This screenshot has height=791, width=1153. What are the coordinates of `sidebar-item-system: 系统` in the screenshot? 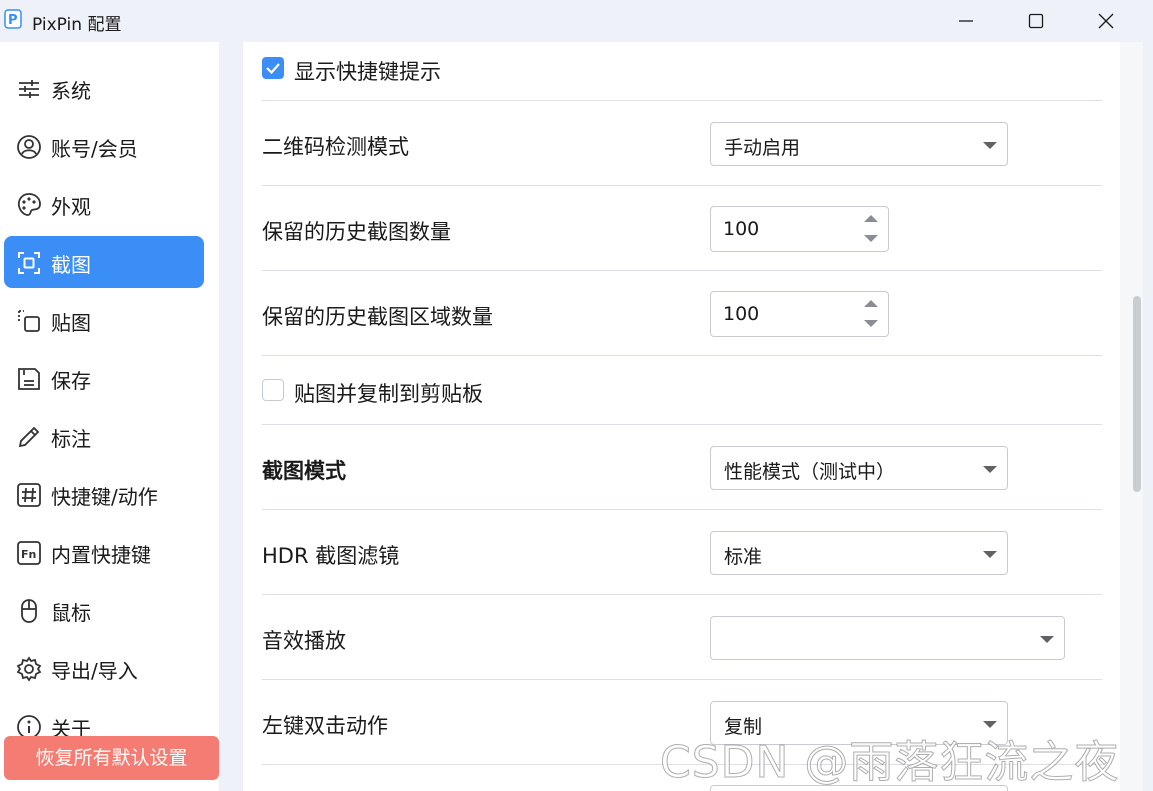 It's located at (104, 88).